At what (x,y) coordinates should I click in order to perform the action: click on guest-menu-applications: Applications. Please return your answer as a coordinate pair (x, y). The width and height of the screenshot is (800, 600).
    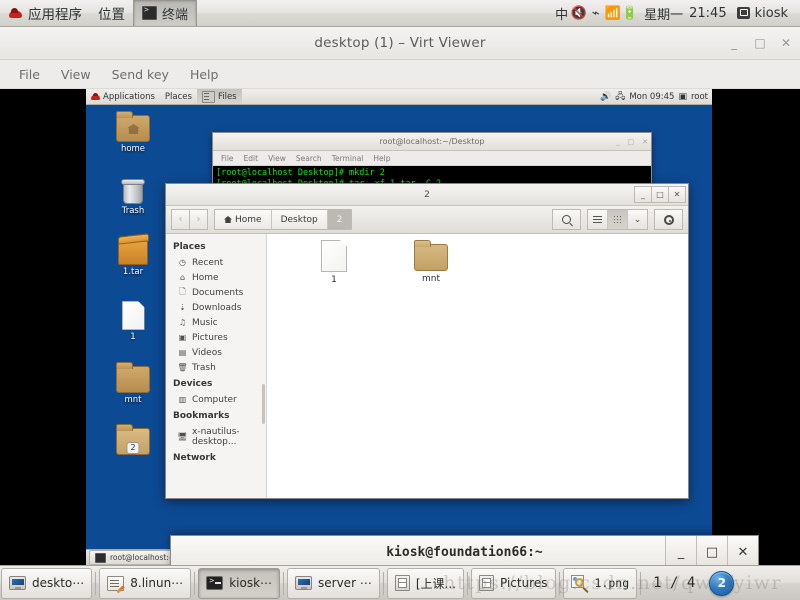
    Looking at the image, I should click on (123, 96).